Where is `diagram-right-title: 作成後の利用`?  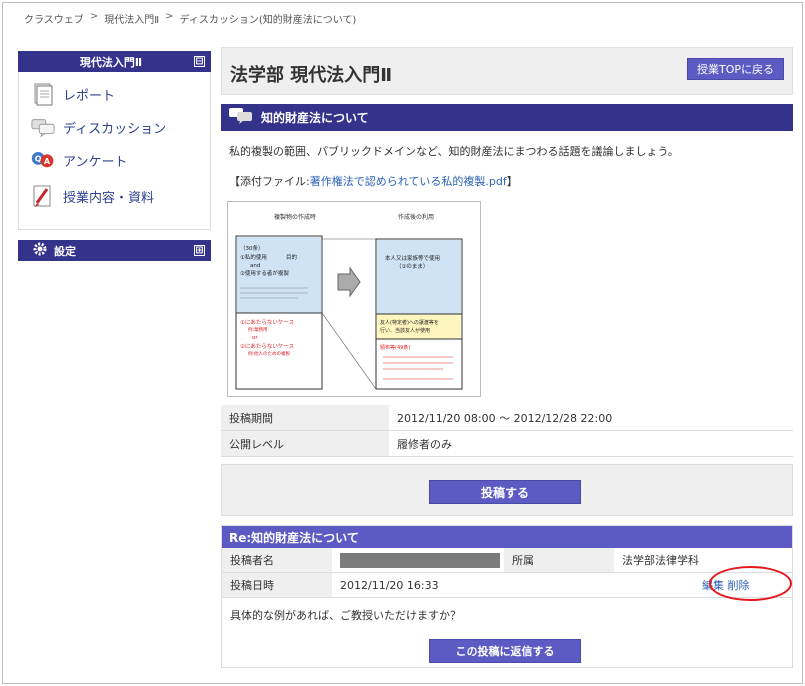
diagram-right-title: 作成後の利用 is located at coordinates (416, 217).